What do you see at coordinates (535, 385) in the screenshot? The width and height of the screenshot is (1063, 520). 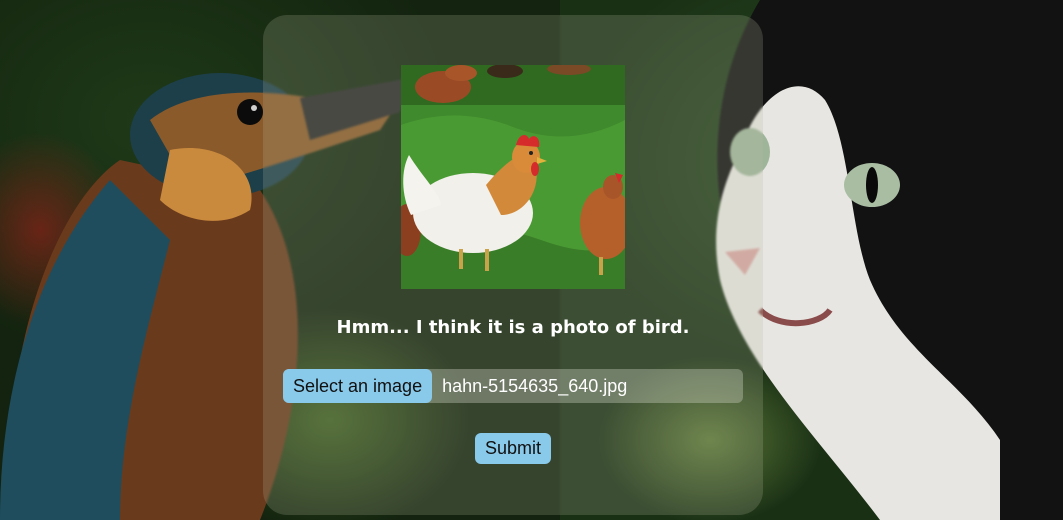 I see `selected-file-name: hahn-5154635_640.jpg` at bounding box center [535, 385].